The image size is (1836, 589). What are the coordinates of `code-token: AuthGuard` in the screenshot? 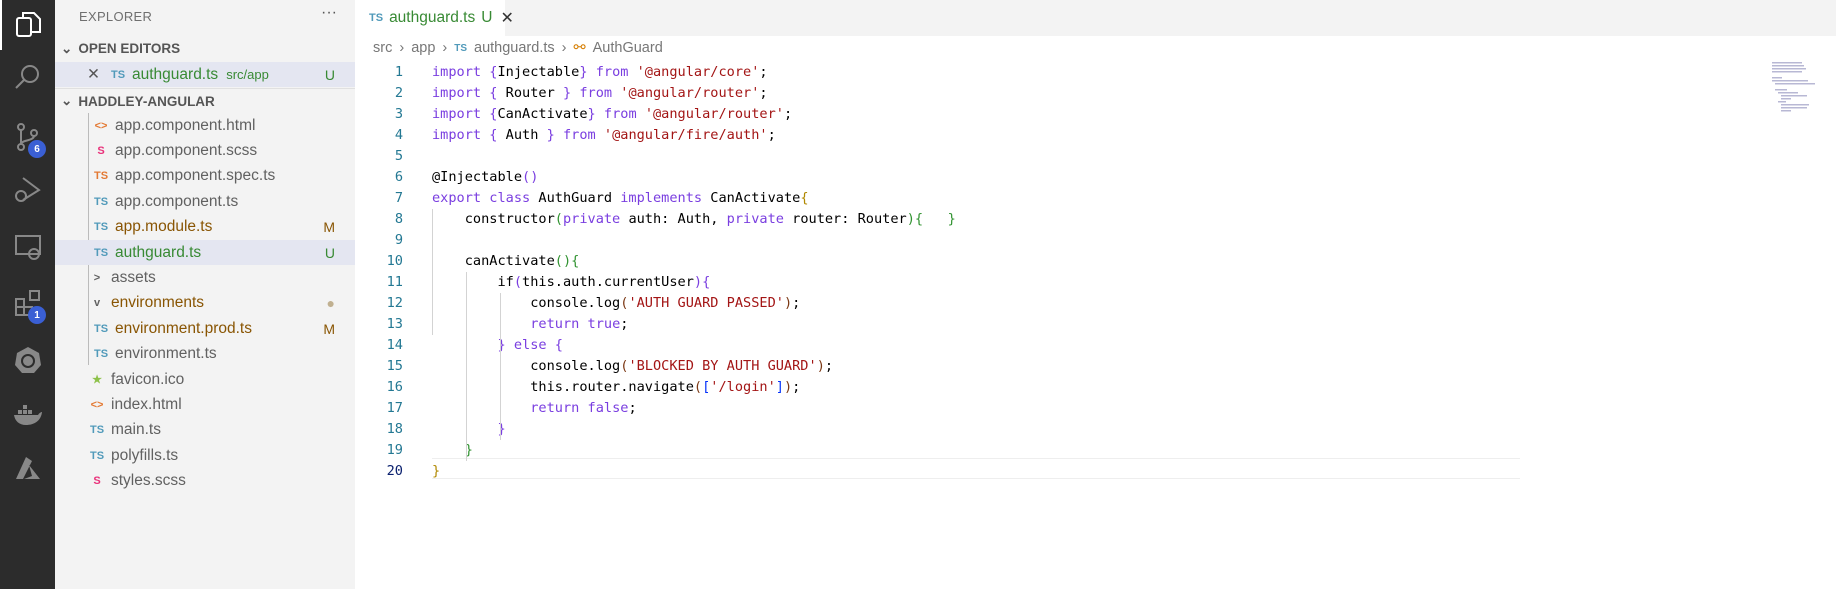 It's located at (579, 198).